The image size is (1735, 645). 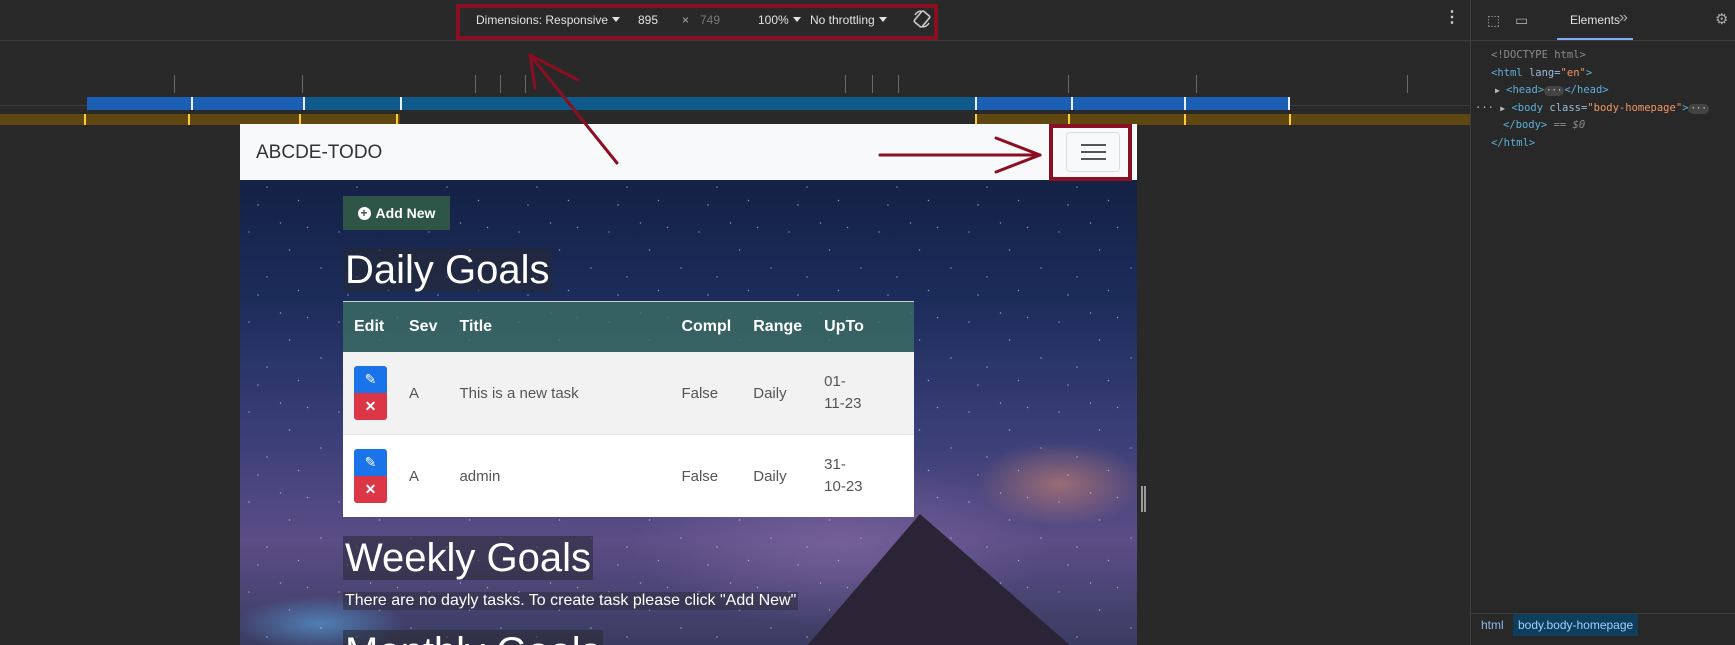 What do you see at coordinates (697, 22) in the screenshot?
I see `toolbar-highlight-box` at bounding box center [697, 22].